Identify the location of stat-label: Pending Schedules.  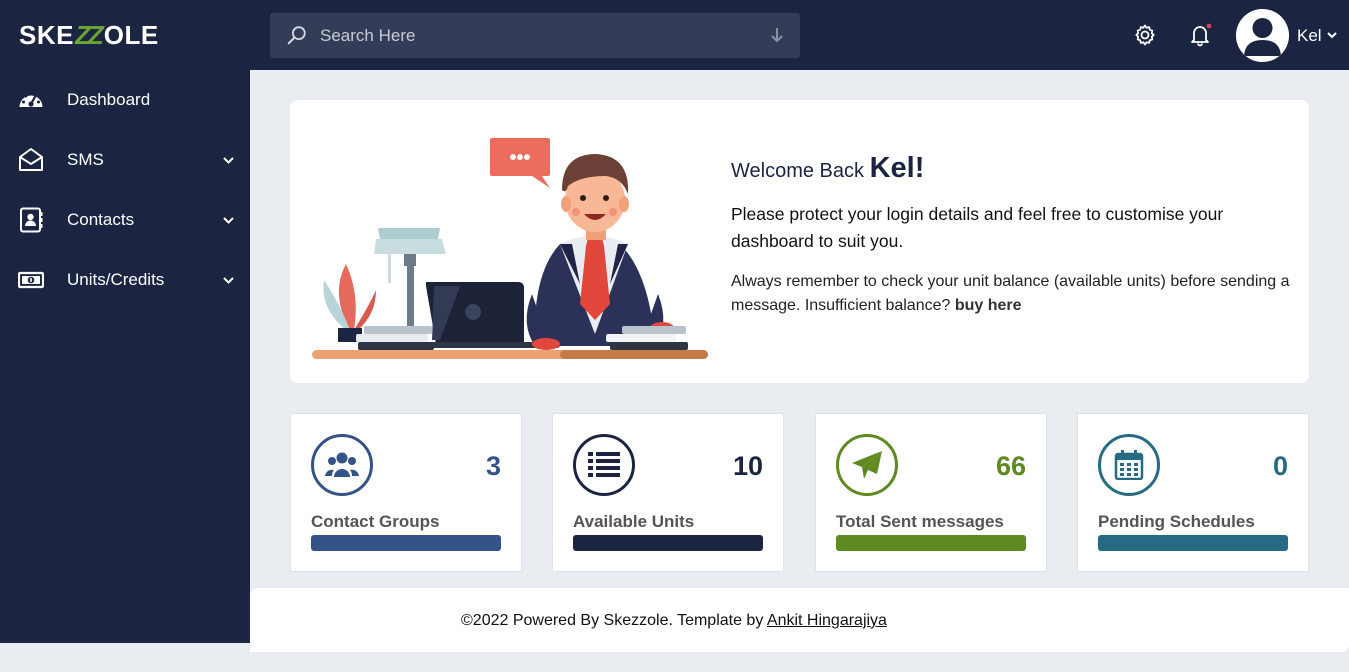
(1176, 521).